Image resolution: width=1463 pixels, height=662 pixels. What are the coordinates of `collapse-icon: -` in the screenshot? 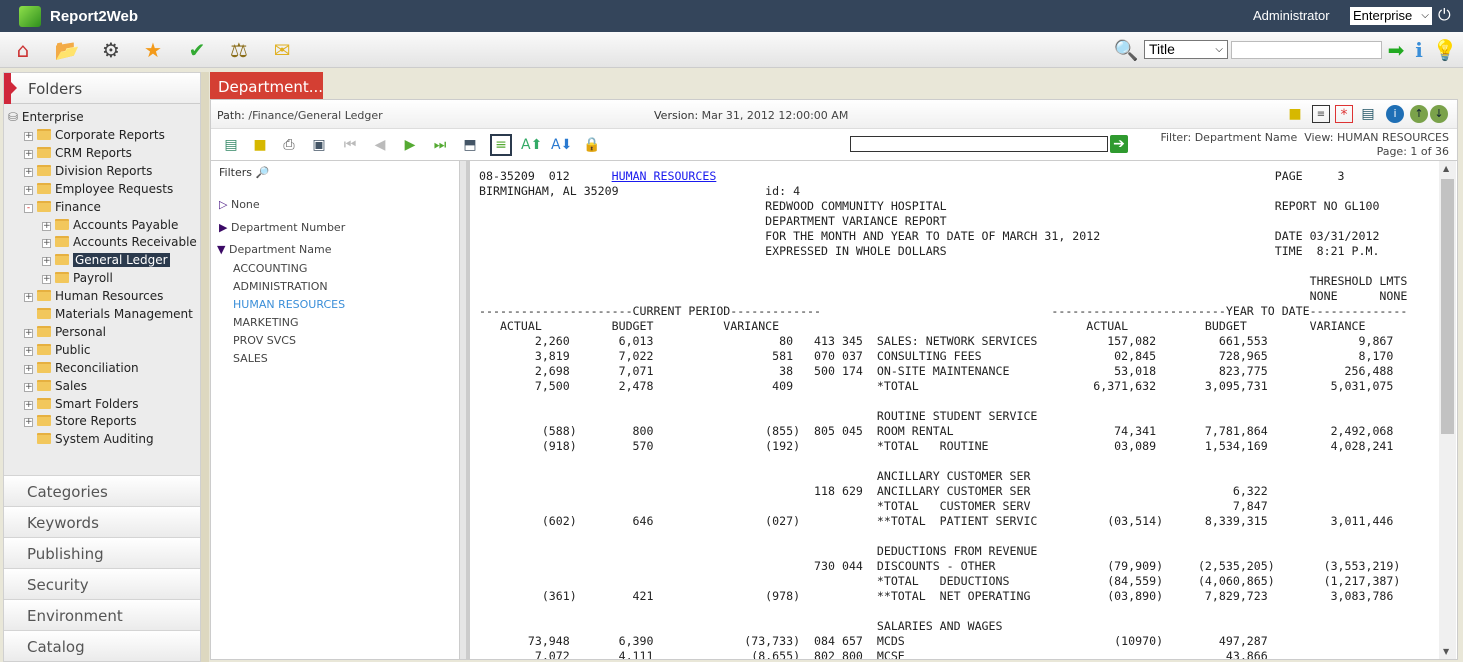 It's located at (28, 208).